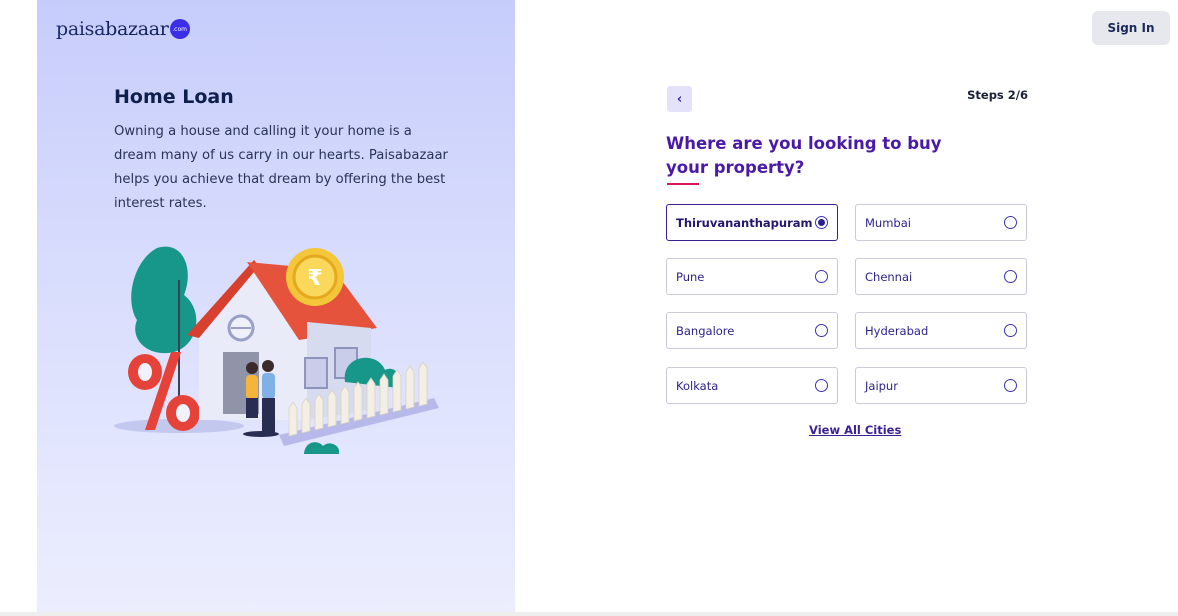 This screenshot has width=1178, height=616. I want to click on chevron-left-icon: ‹, so click(679, 99).